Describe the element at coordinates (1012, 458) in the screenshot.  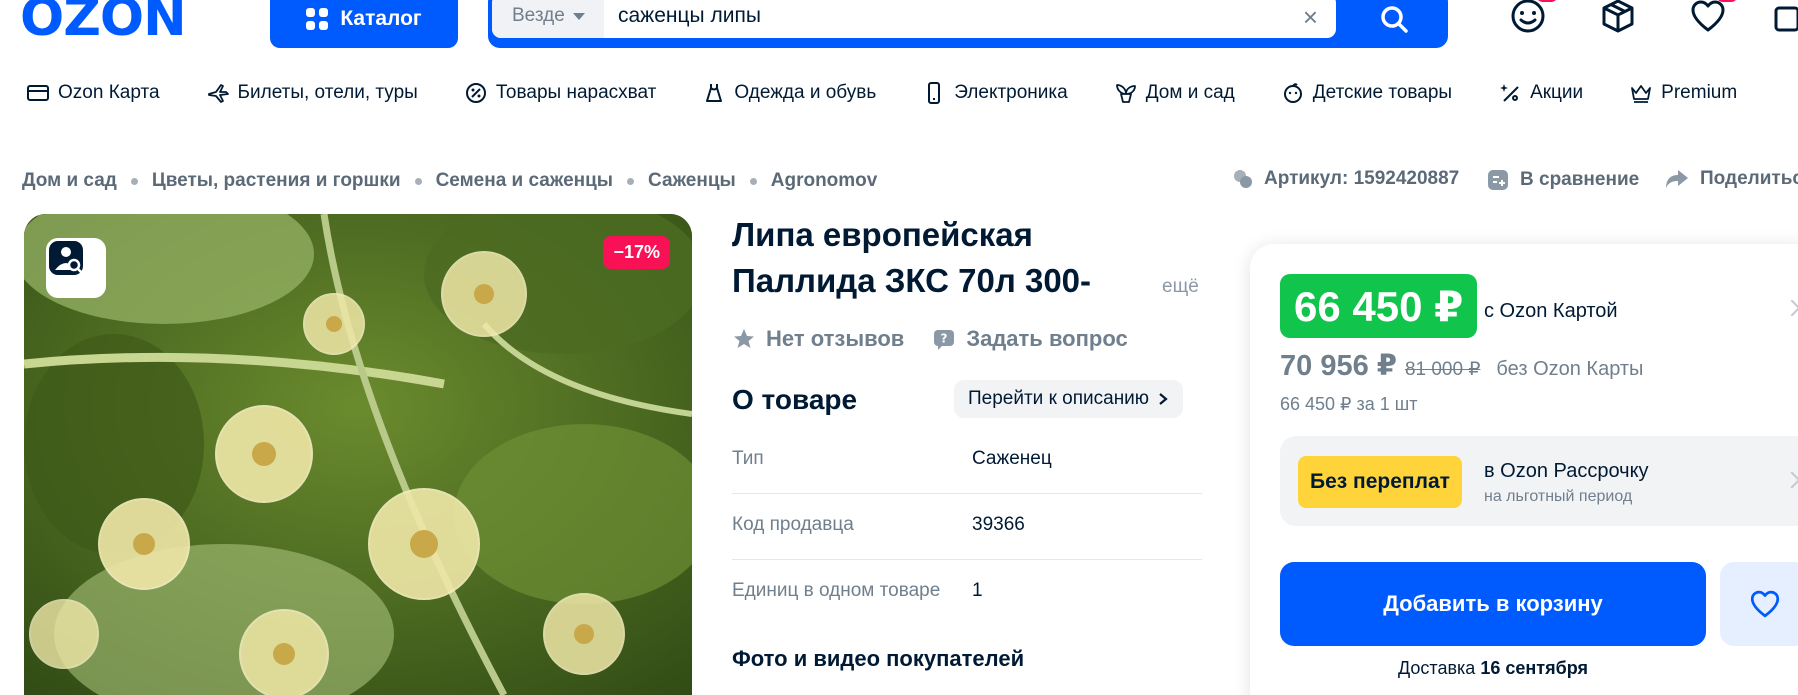
I see `spec-value: Саженец` at that location.